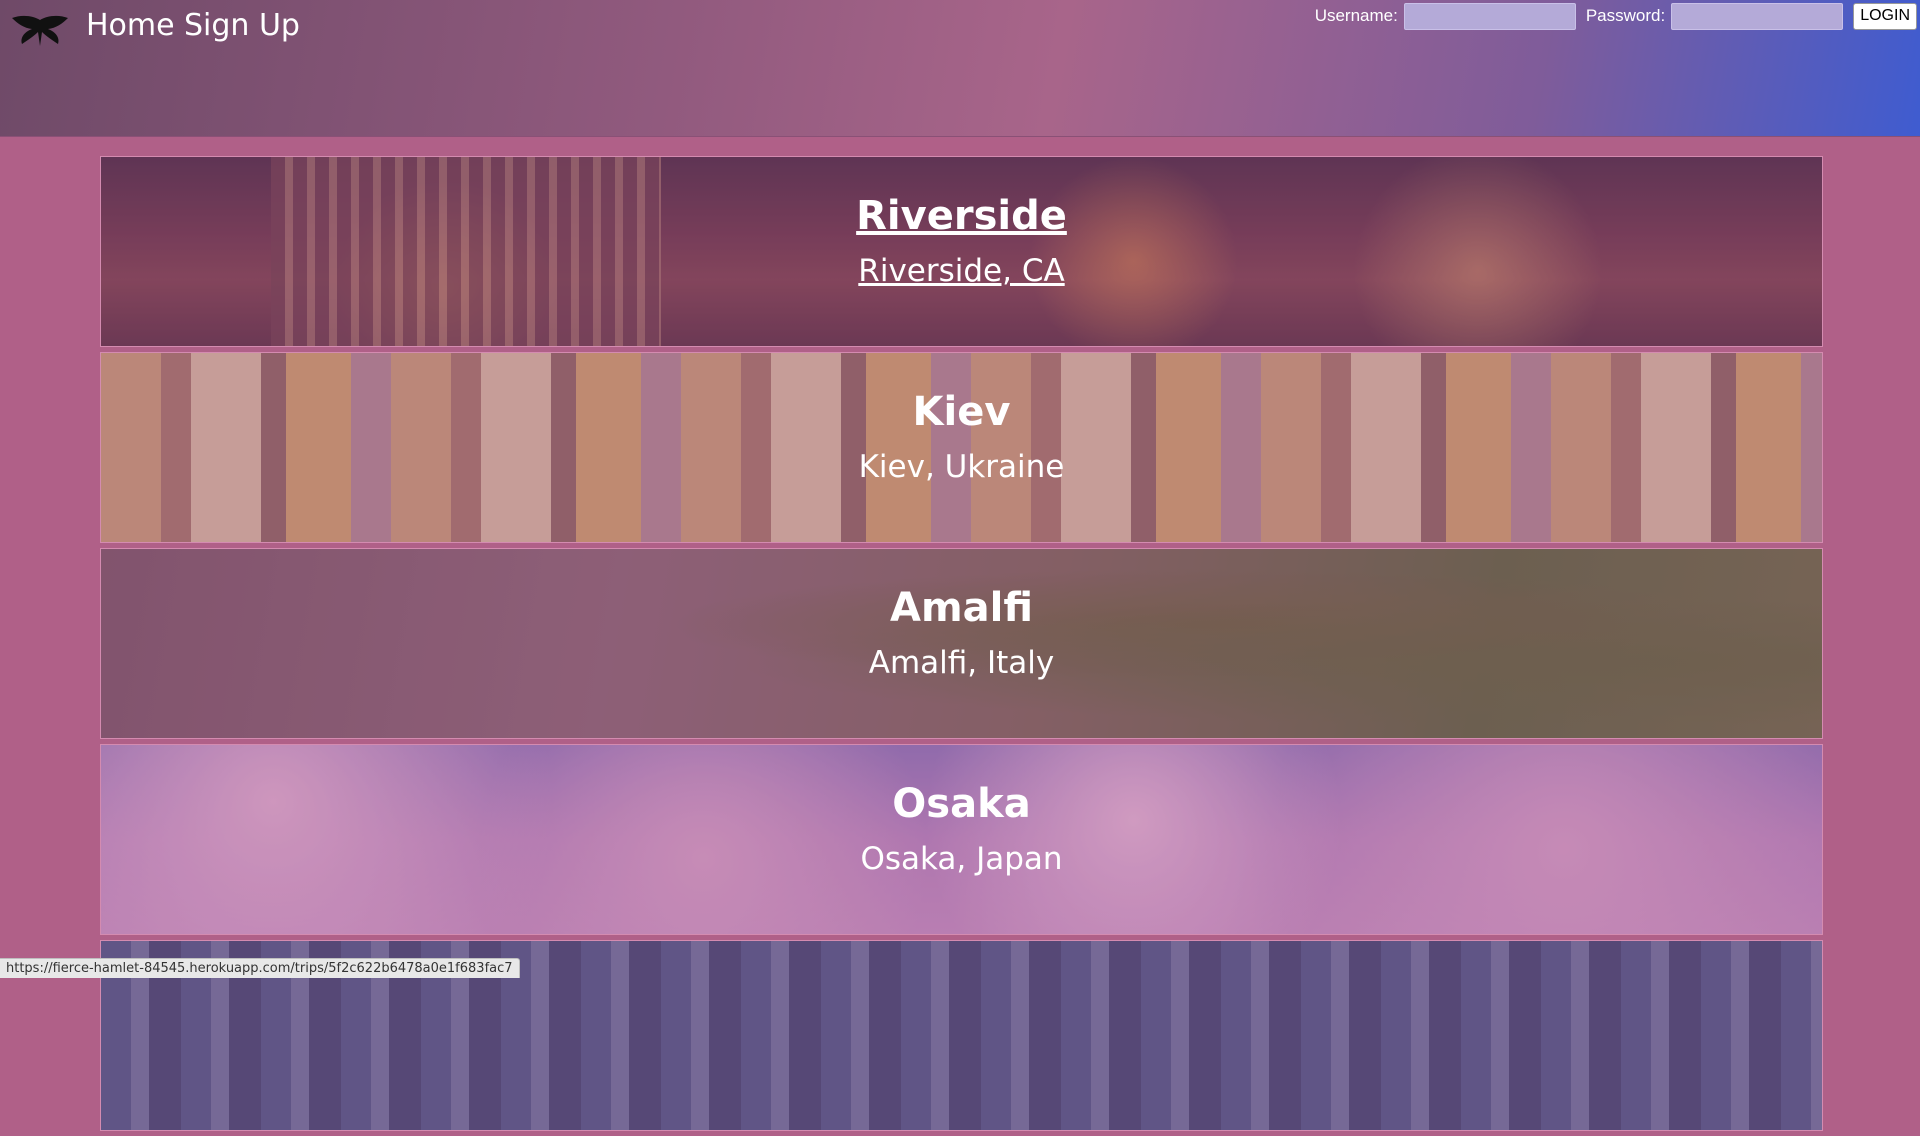 The height and width of the screenshot is (1136, 1920). What do you see at coordinates (40, 30) in the screenshot?
I see `moth-icon` at bounding box center [40, 30].